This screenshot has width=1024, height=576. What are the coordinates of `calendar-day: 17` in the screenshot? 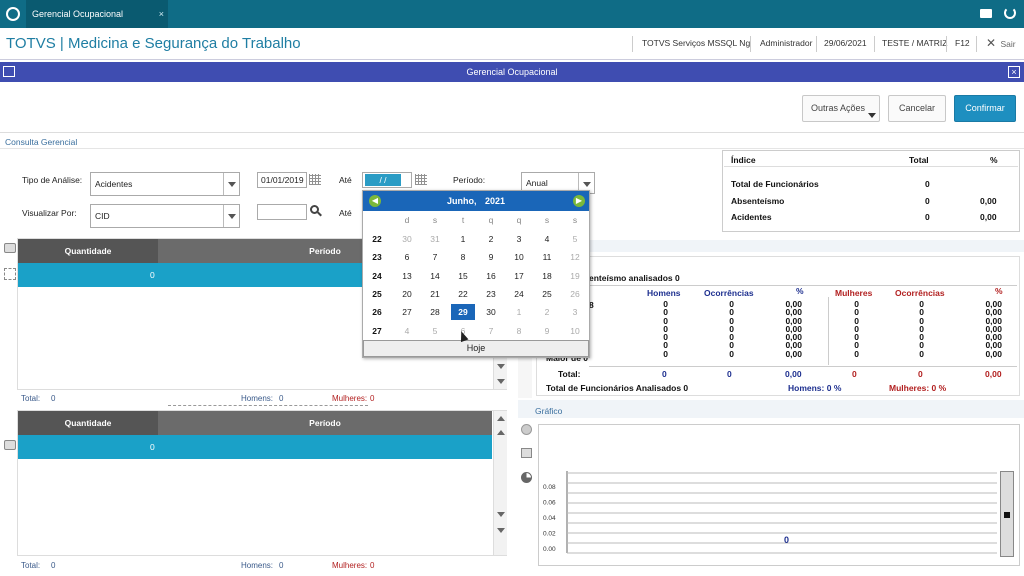 It's located at (519, 276).